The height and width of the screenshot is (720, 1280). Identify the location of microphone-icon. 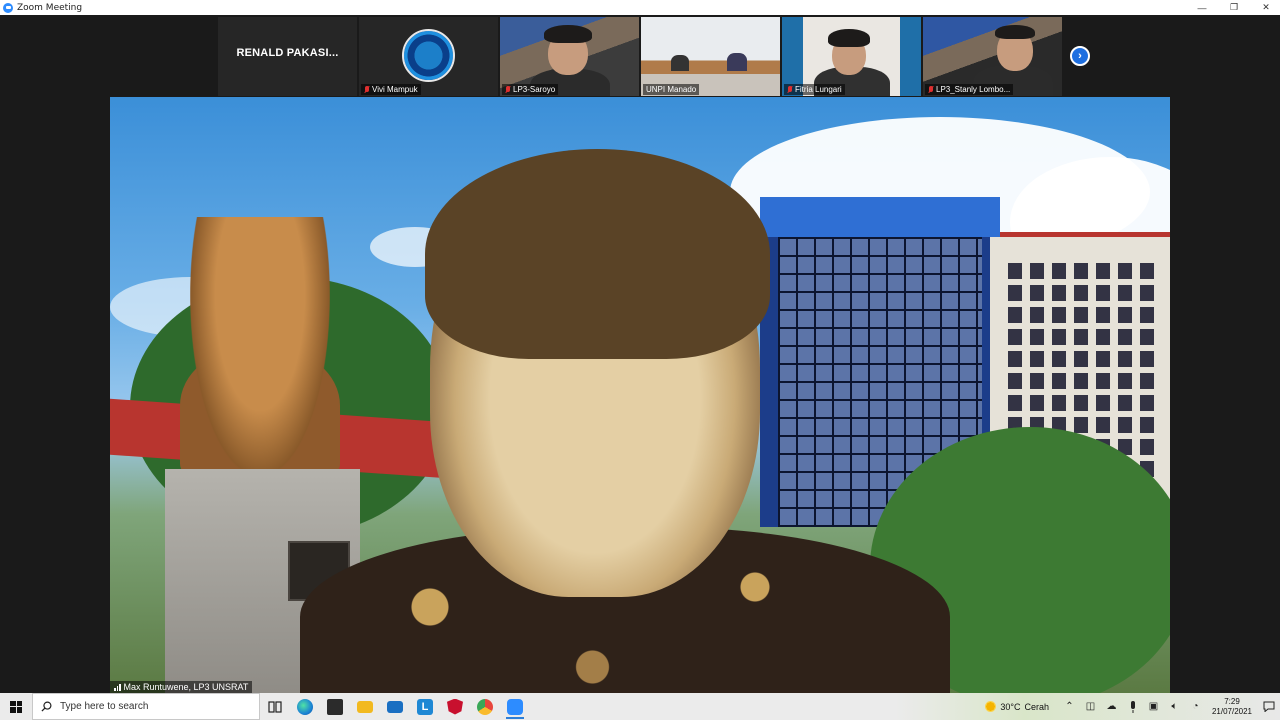
(1132, 706).